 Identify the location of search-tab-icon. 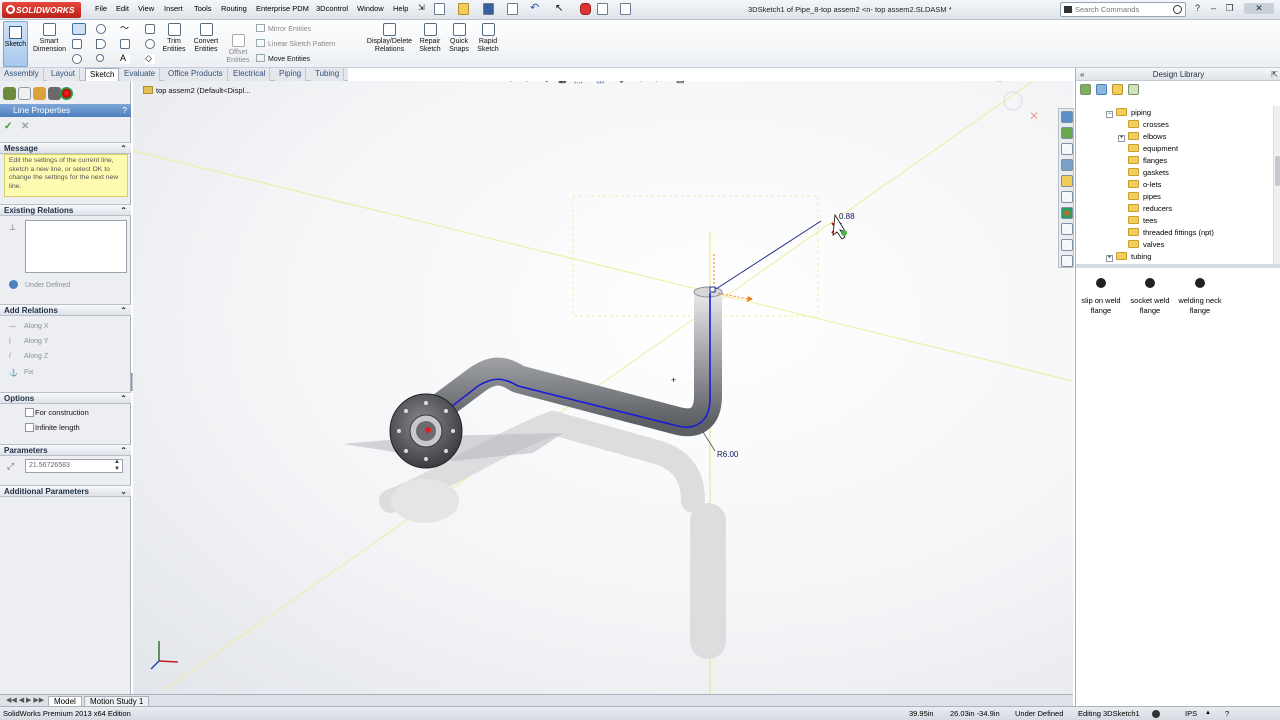
(1067, 197).